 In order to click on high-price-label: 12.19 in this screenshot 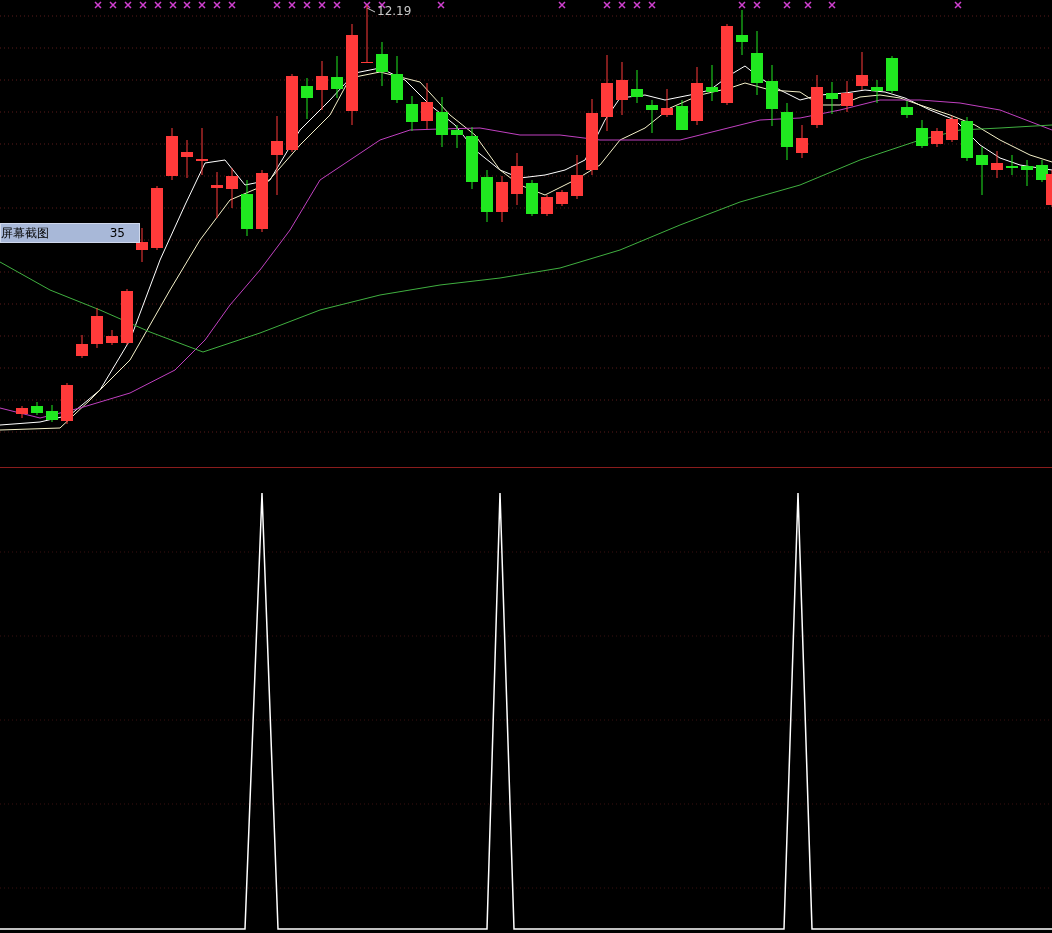, I will do `click(394, 11)`.